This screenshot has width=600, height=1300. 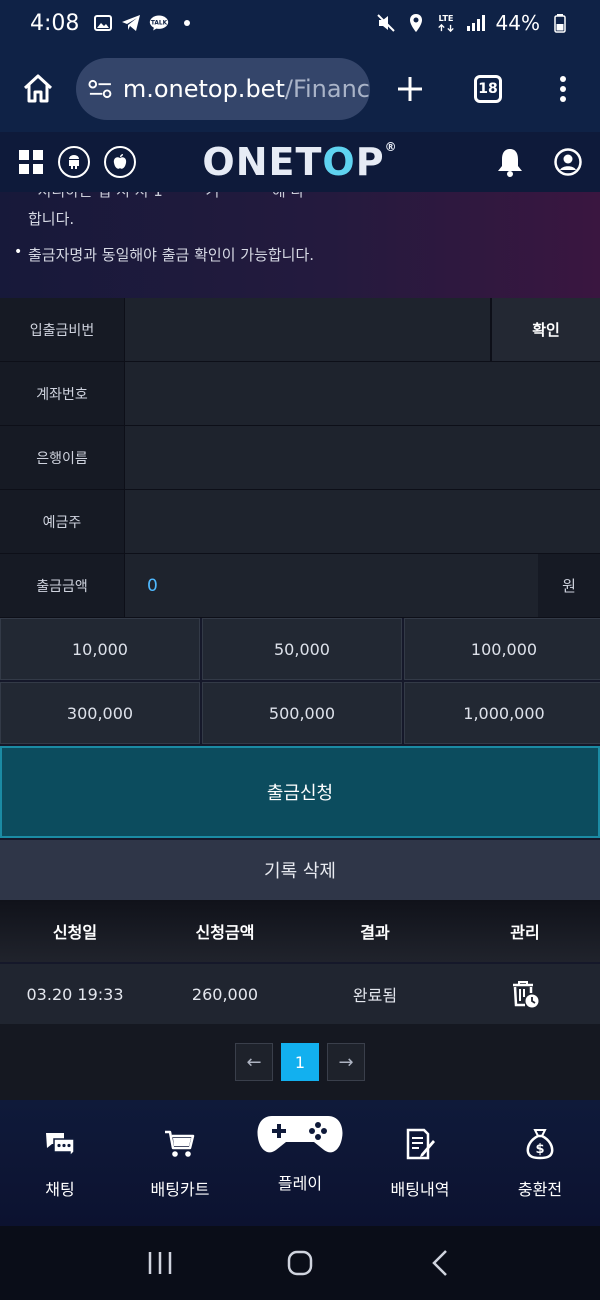 I want to click on plus-icon, so click(x=410, y=89).